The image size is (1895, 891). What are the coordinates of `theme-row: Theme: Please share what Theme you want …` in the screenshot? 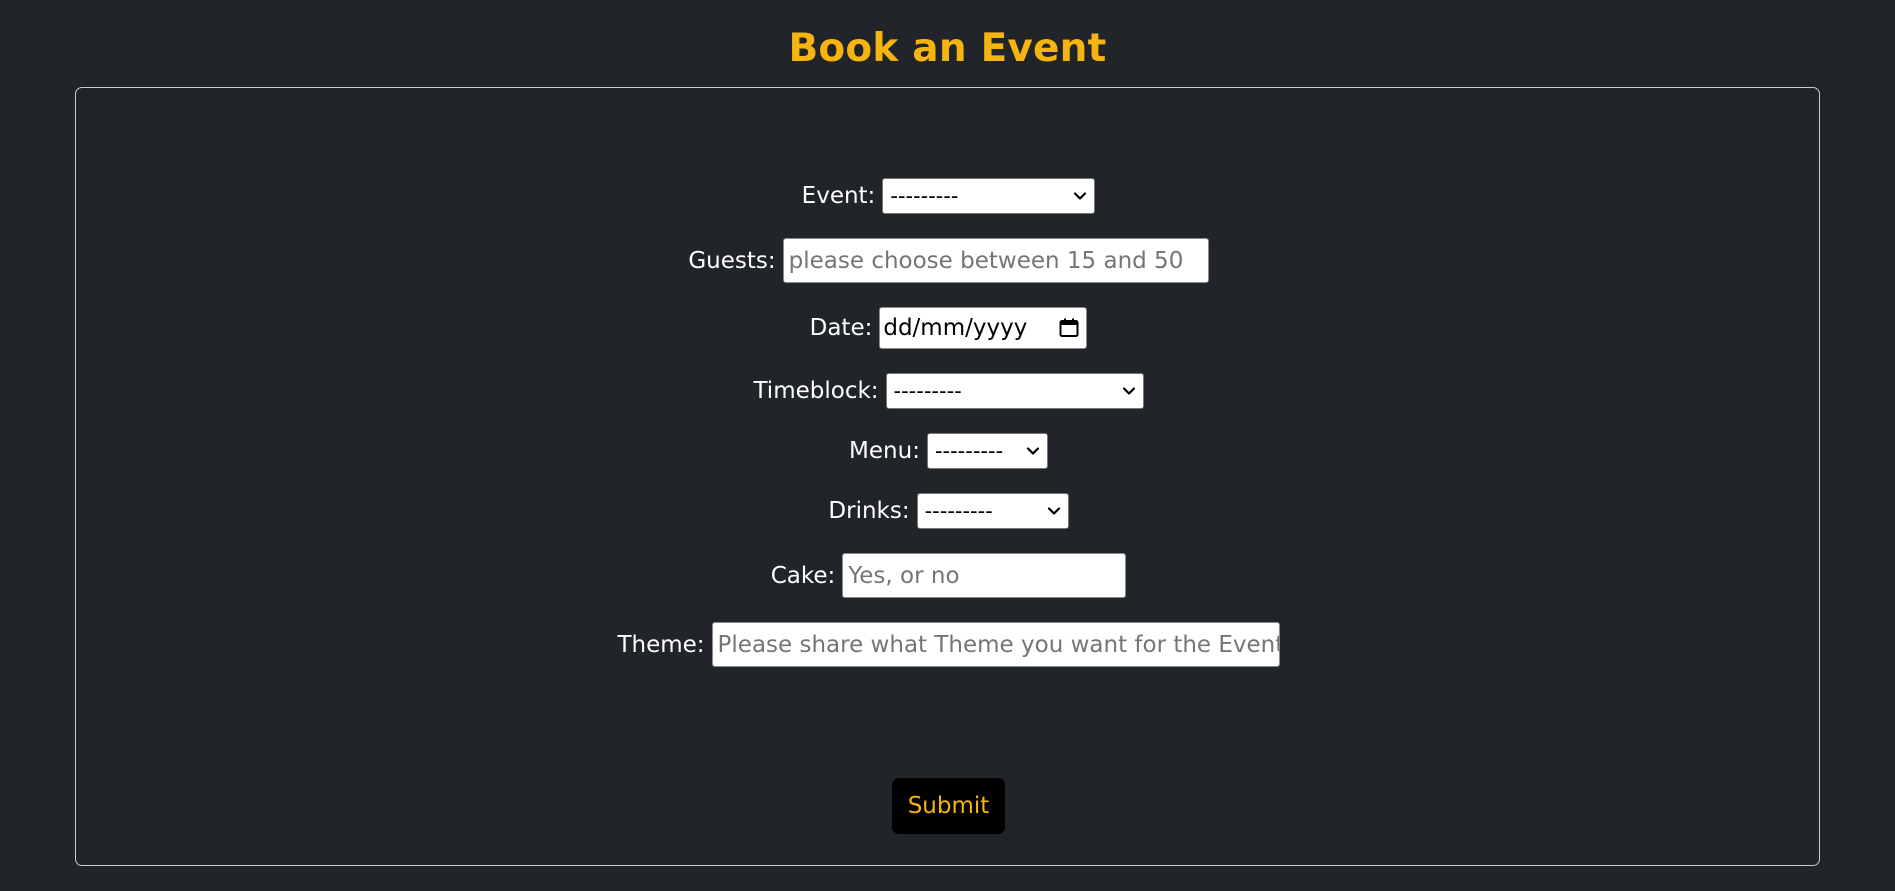 It's located at (948, 644).